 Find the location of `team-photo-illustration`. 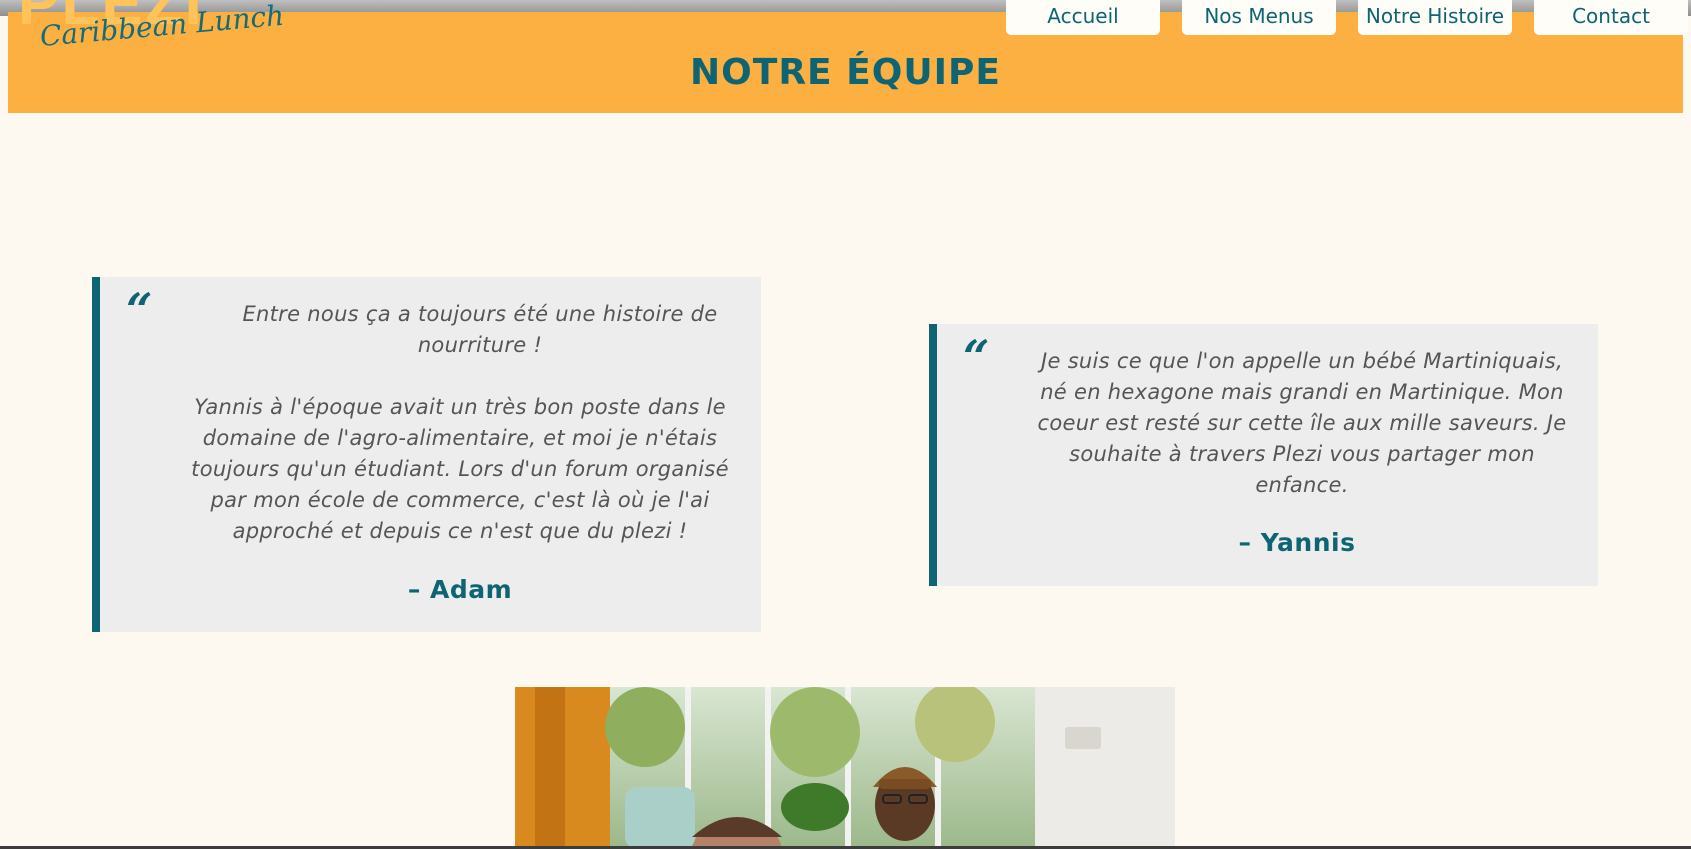

team-photo-illustration is located at coordinates (845, 768).